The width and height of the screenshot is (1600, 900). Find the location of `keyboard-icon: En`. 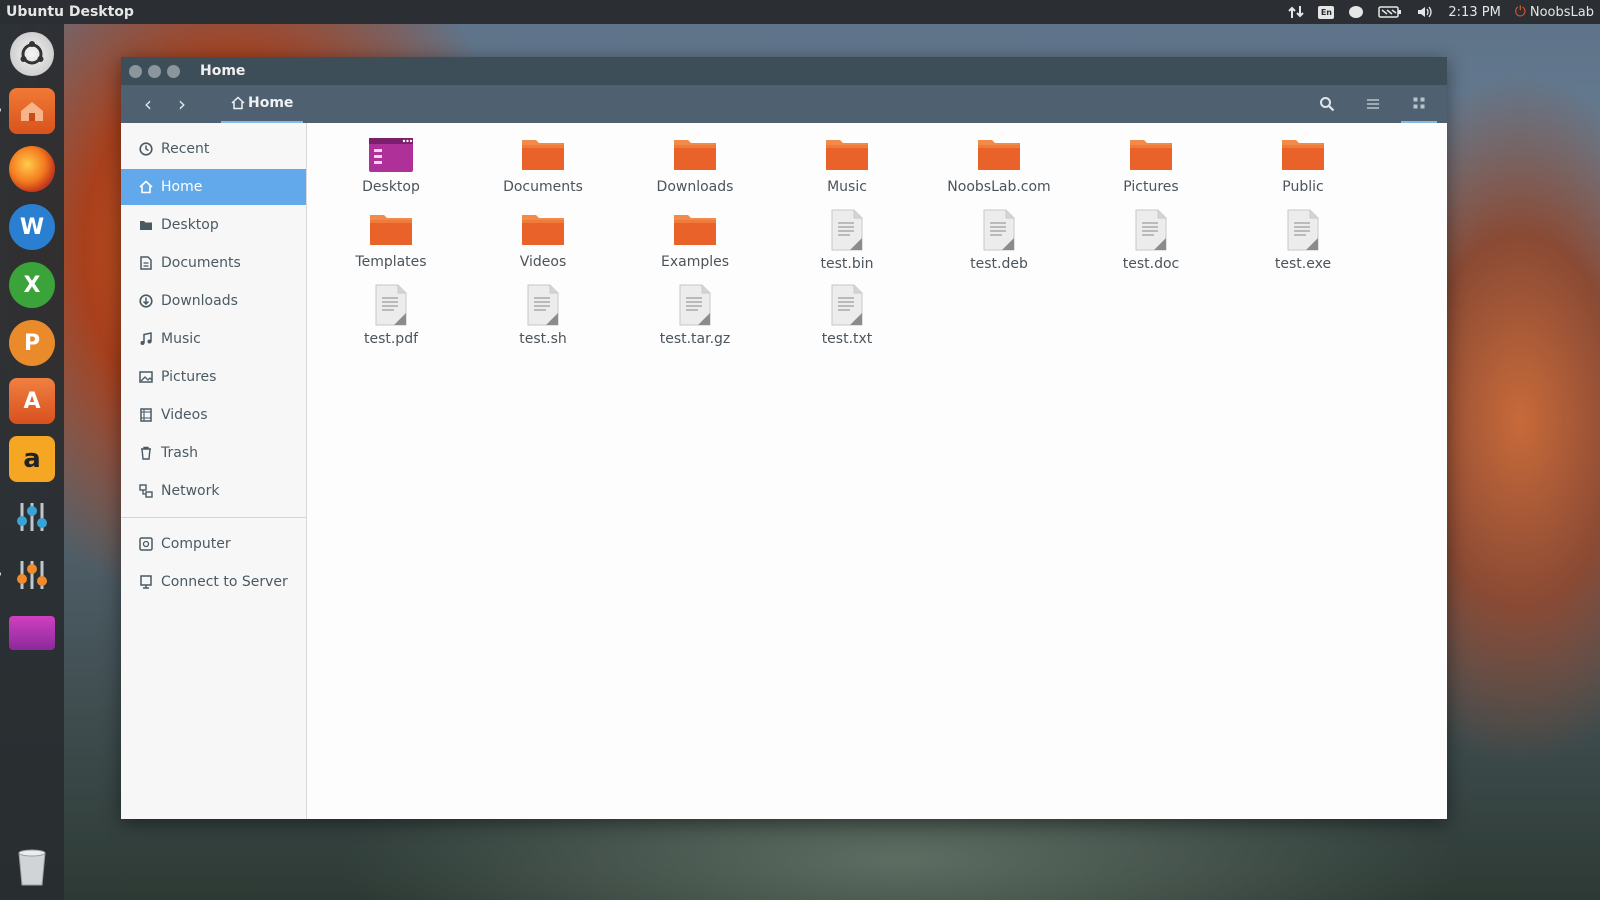

keyboard-icon: En is located at coordinates (1326, 12).